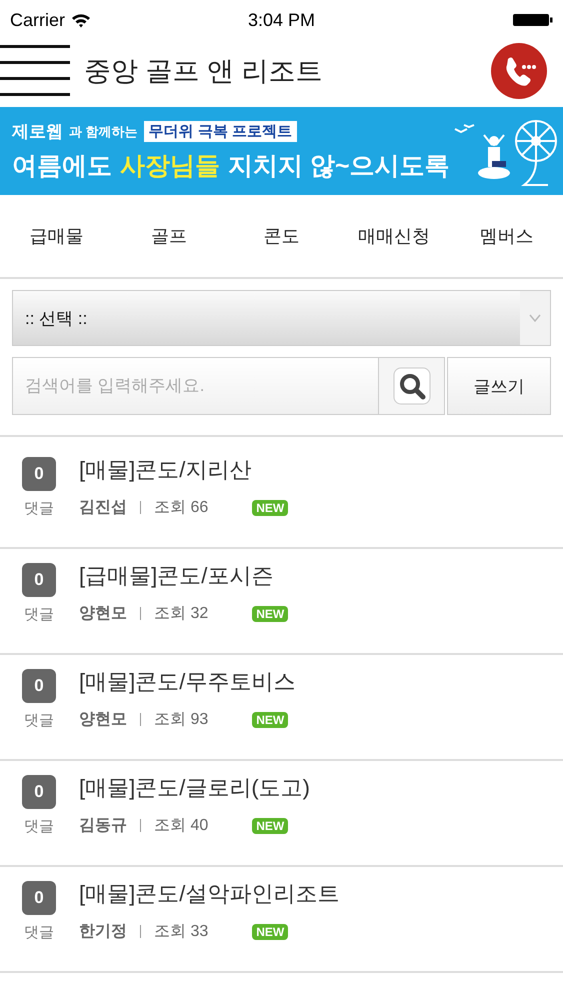  I want to click on clock-time: 3:04 PM, so click(282, 20).